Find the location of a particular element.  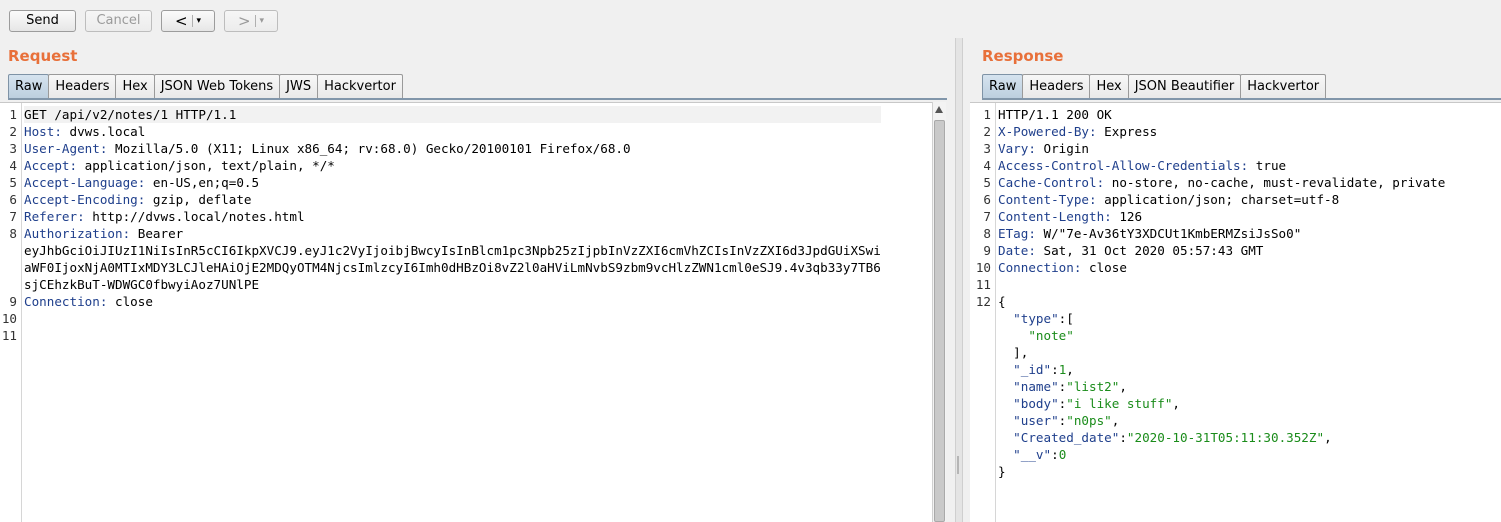

json-line: } is located at coordinates (1221, 471).